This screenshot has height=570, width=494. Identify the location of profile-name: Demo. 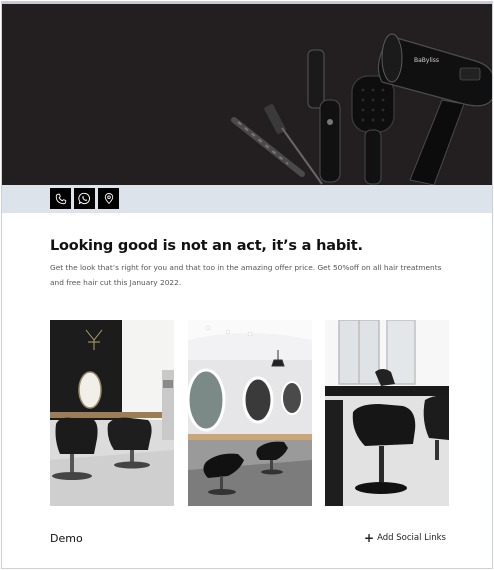
(66, 538).